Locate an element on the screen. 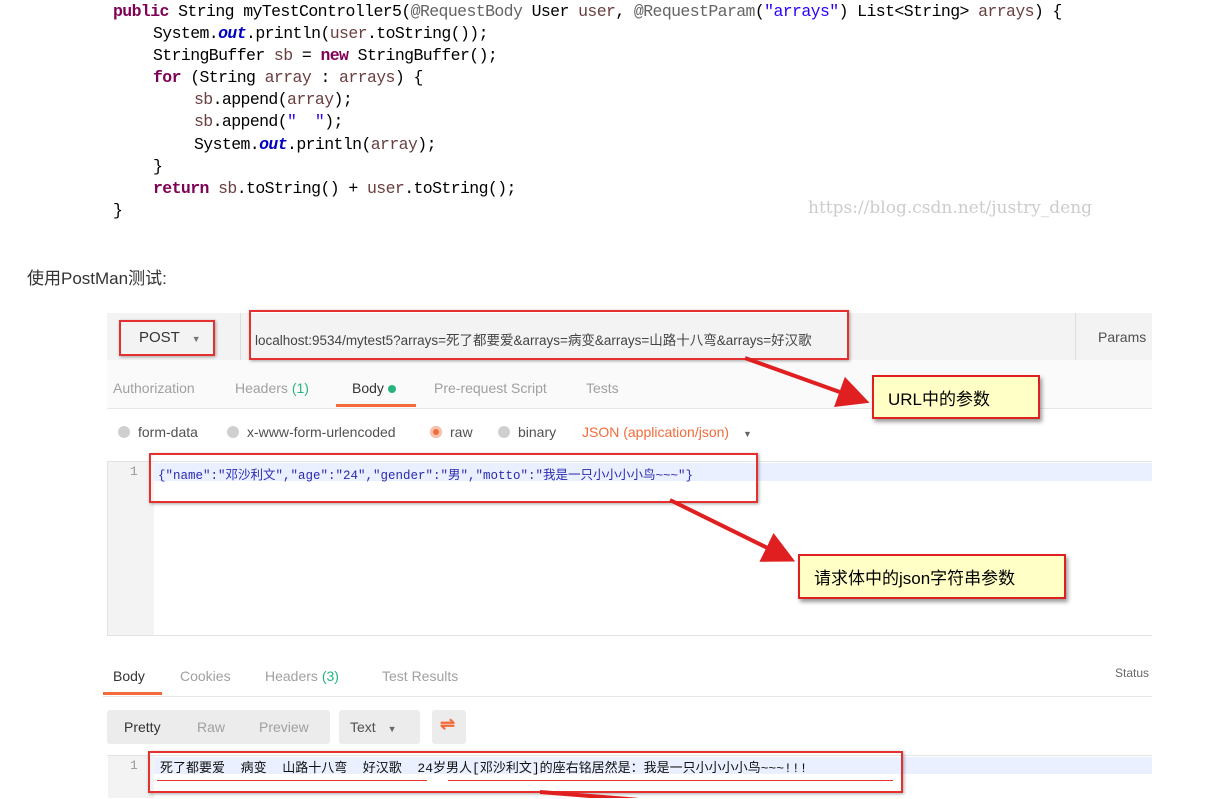 This screenshot has height=799, width=1211. callout-json-body: 请求体中的json字符串参数 is located at coordinates (932, 576).